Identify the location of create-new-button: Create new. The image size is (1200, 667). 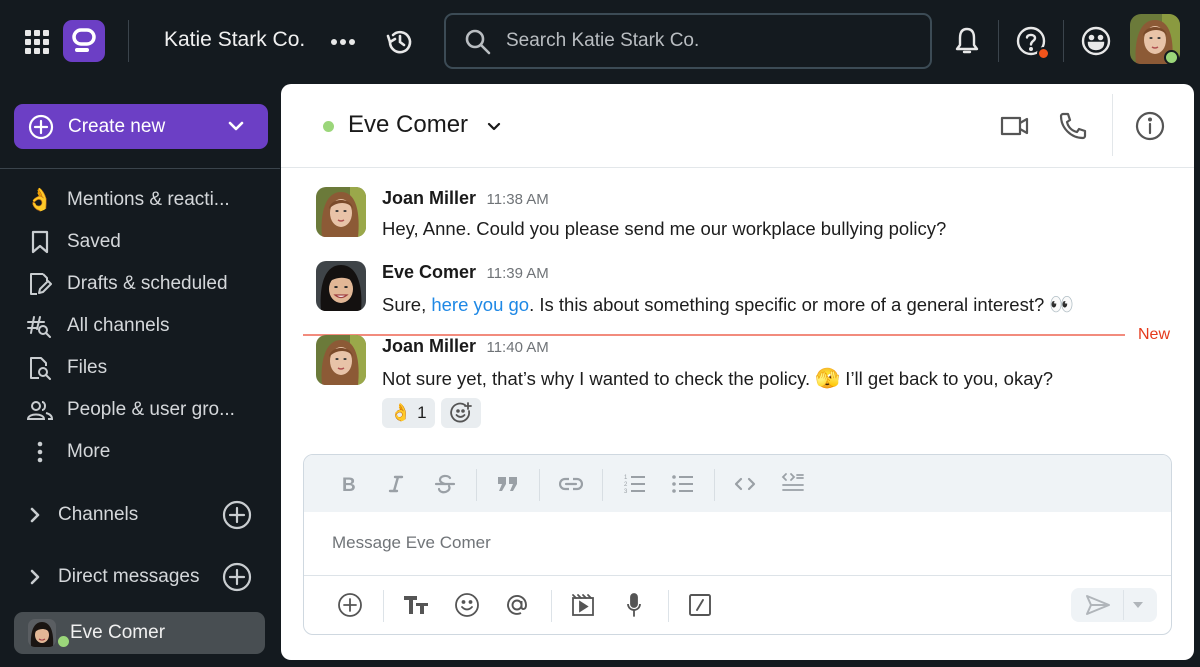
(141, 126).